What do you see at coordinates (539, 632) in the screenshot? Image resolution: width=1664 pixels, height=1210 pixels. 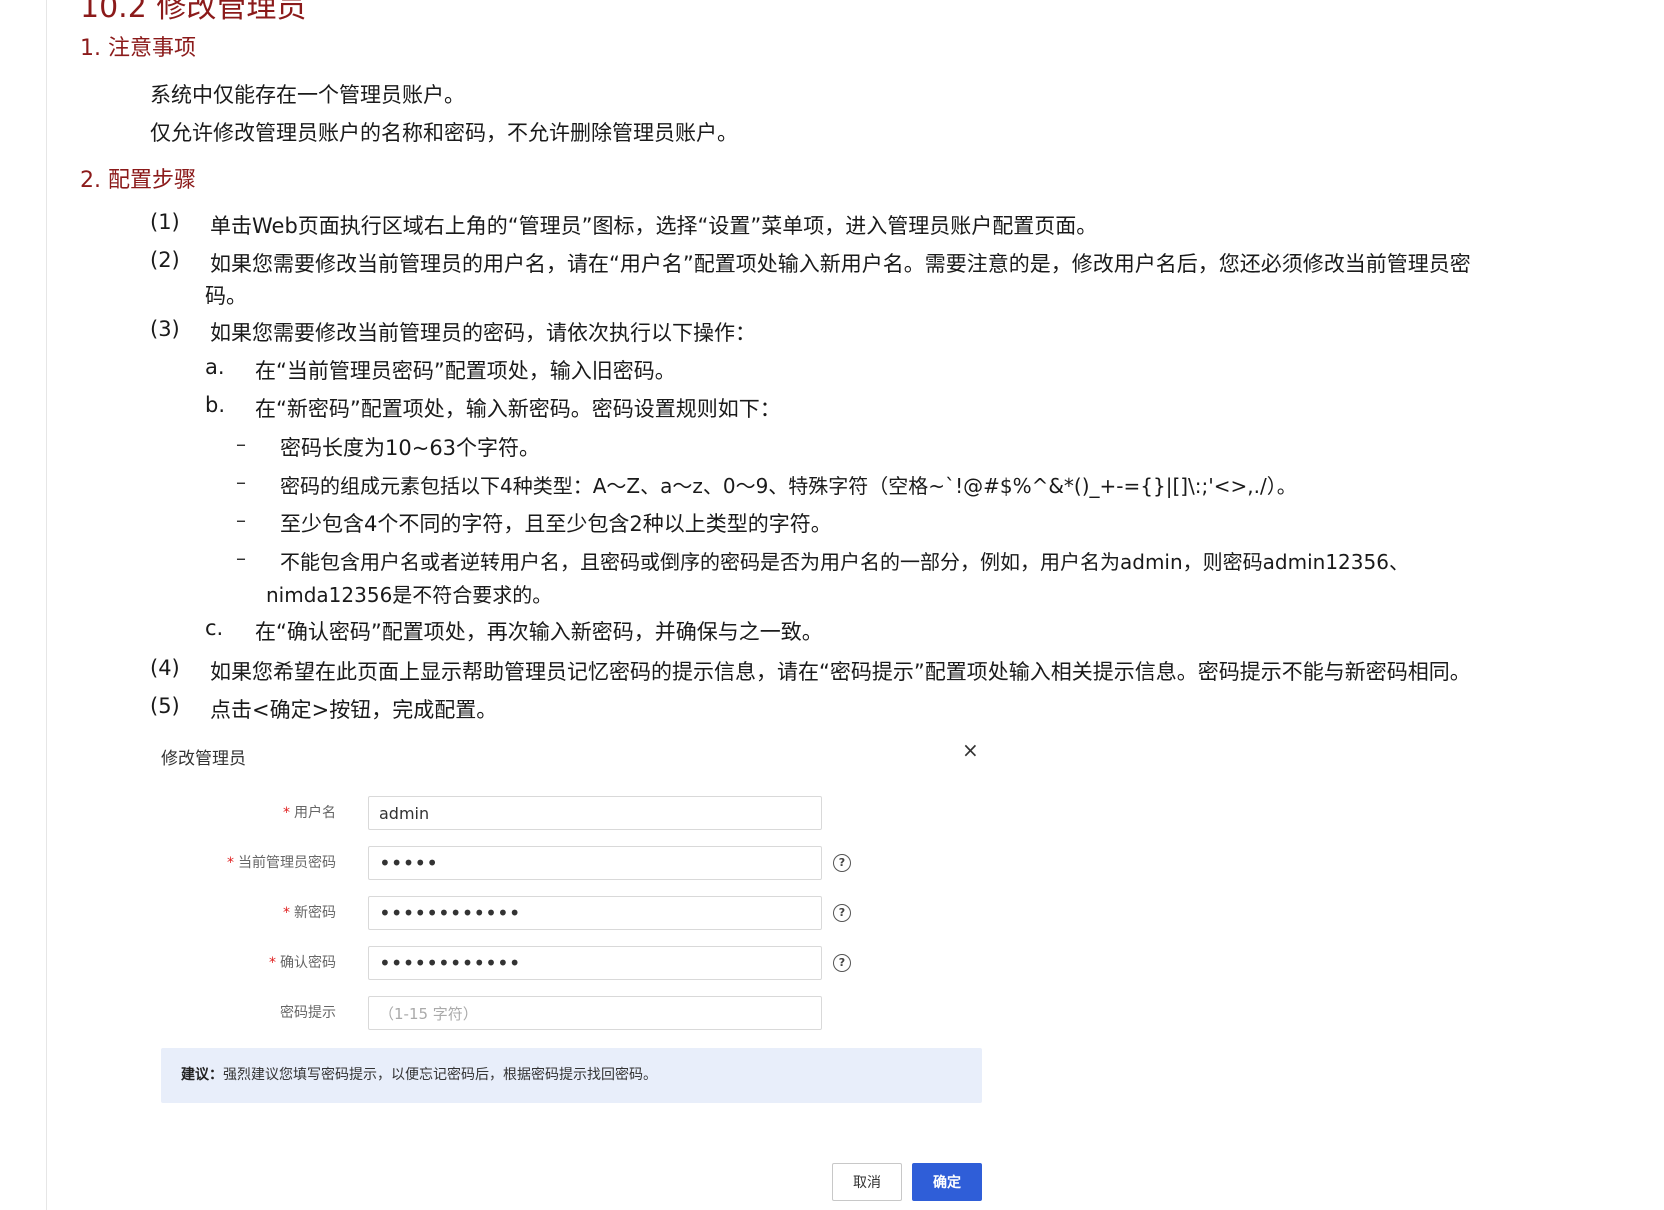 I see `substep-text: 在“确认密码”配置项处，再次输入新密码，并确保与之一致。` at bounding box center [539, 632].